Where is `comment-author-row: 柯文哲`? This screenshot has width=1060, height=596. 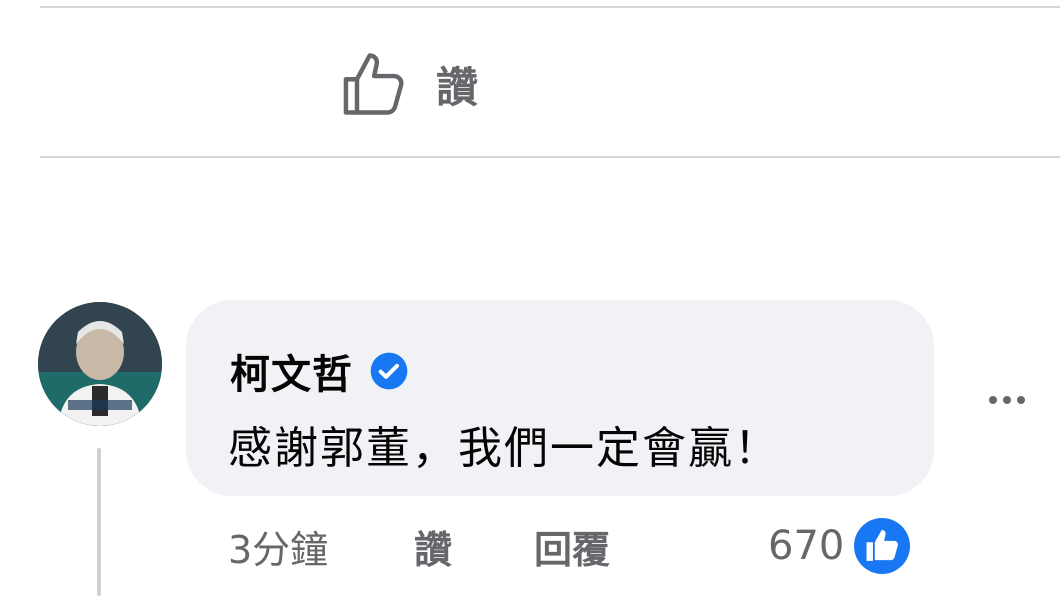
comment-author-row: 柯文哲 is located at coordinates (319, 371).